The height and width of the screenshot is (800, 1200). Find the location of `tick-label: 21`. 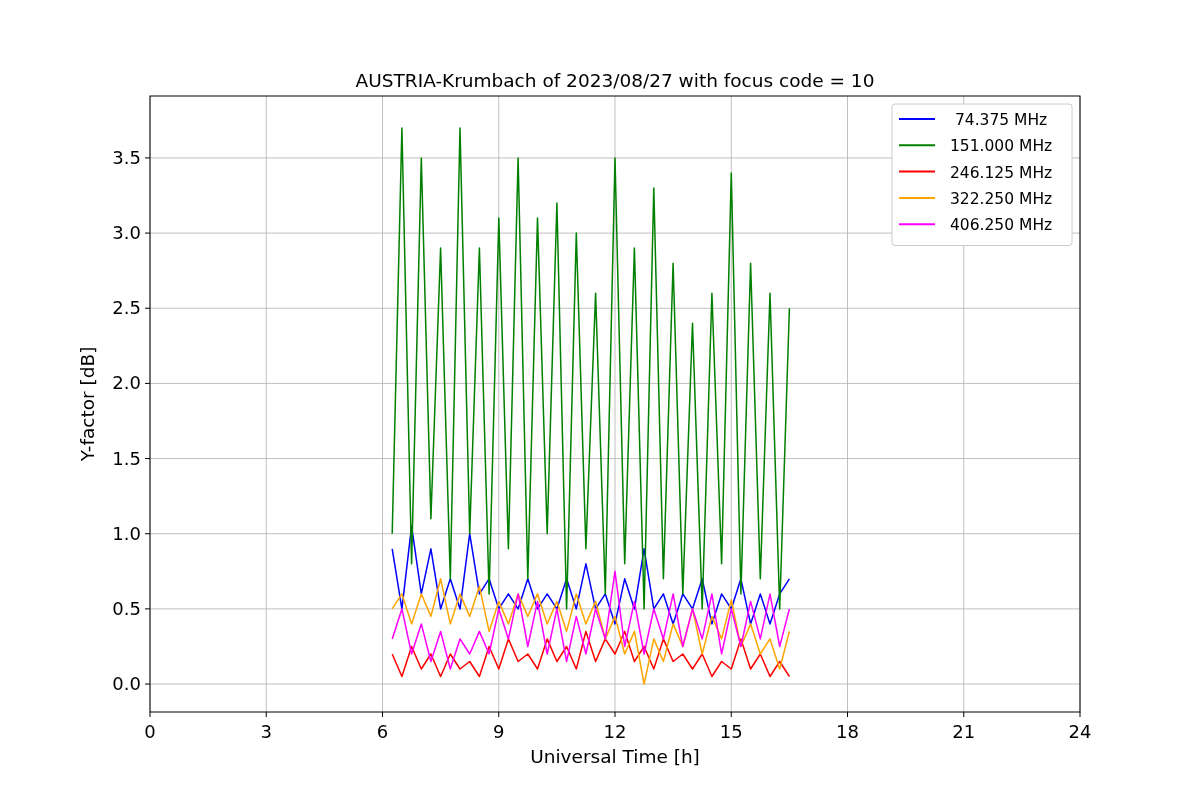

tick-label: 21 is located at coordinates (964, 731).